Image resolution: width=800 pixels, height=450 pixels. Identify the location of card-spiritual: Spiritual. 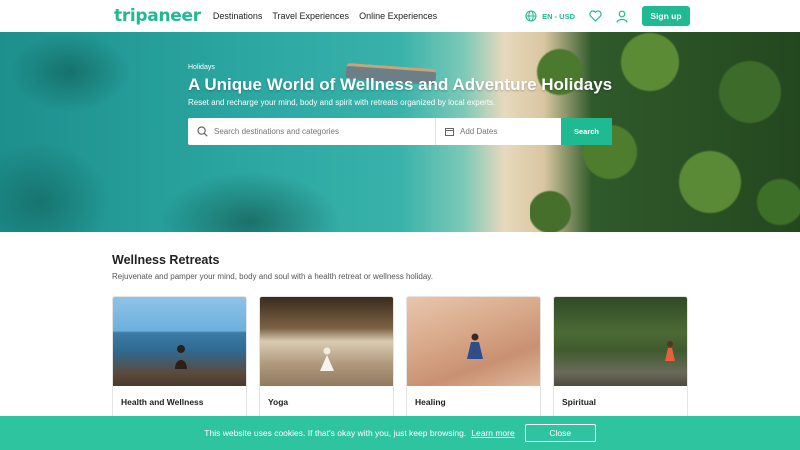
(620, 361).